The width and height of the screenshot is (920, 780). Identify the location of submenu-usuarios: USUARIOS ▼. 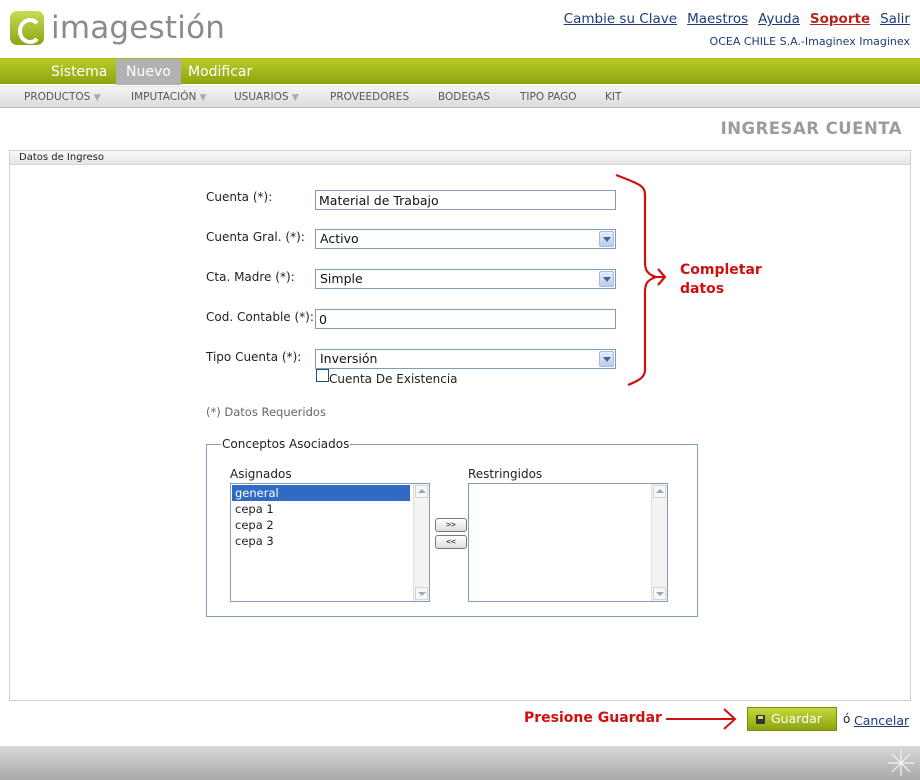
(266, 98).